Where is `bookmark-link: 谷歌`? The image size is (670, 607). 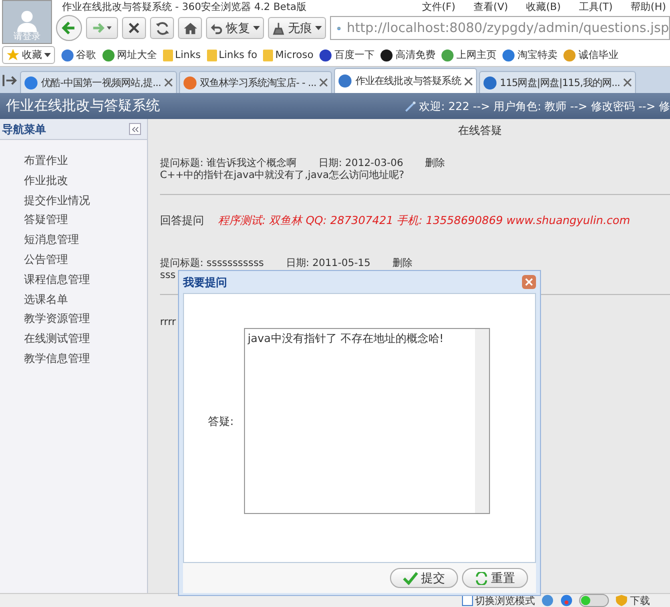
bookmark-link: 谷歌 is located at coordinates (78, 55).